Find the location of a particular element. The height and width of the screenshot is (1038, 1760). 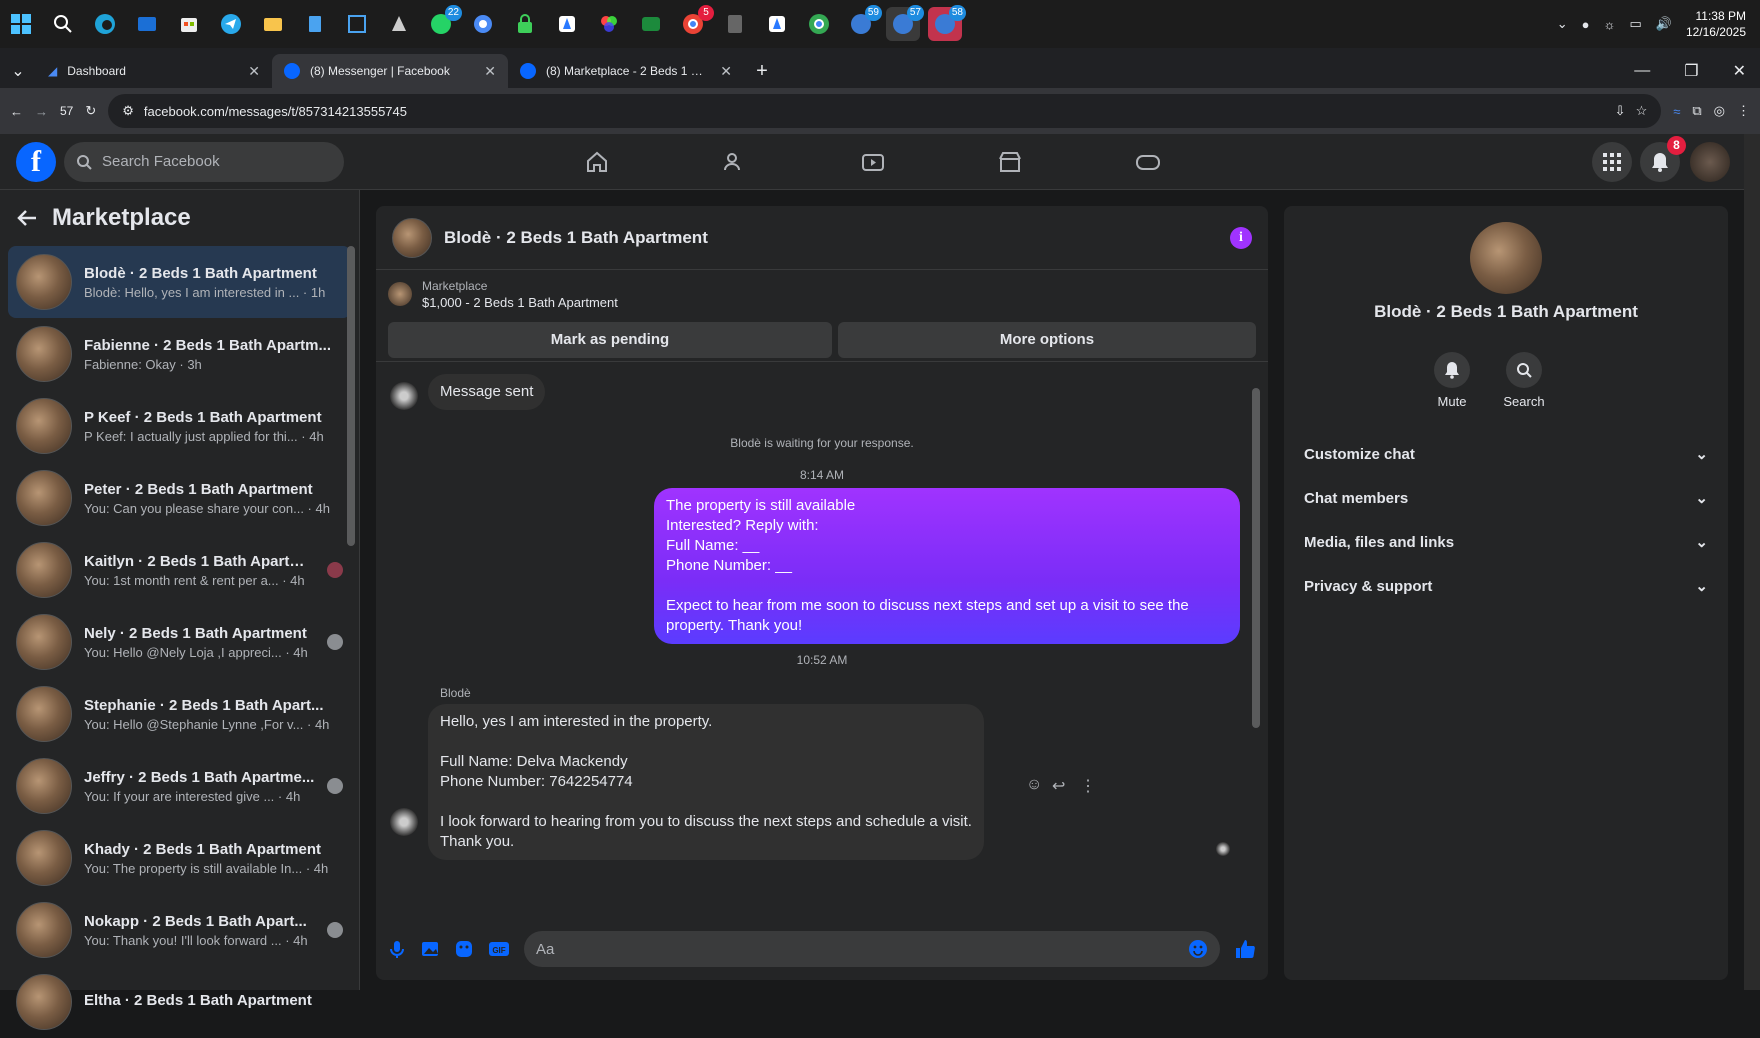

profile-icon: ◎ is located at coordinates (1719, 111).